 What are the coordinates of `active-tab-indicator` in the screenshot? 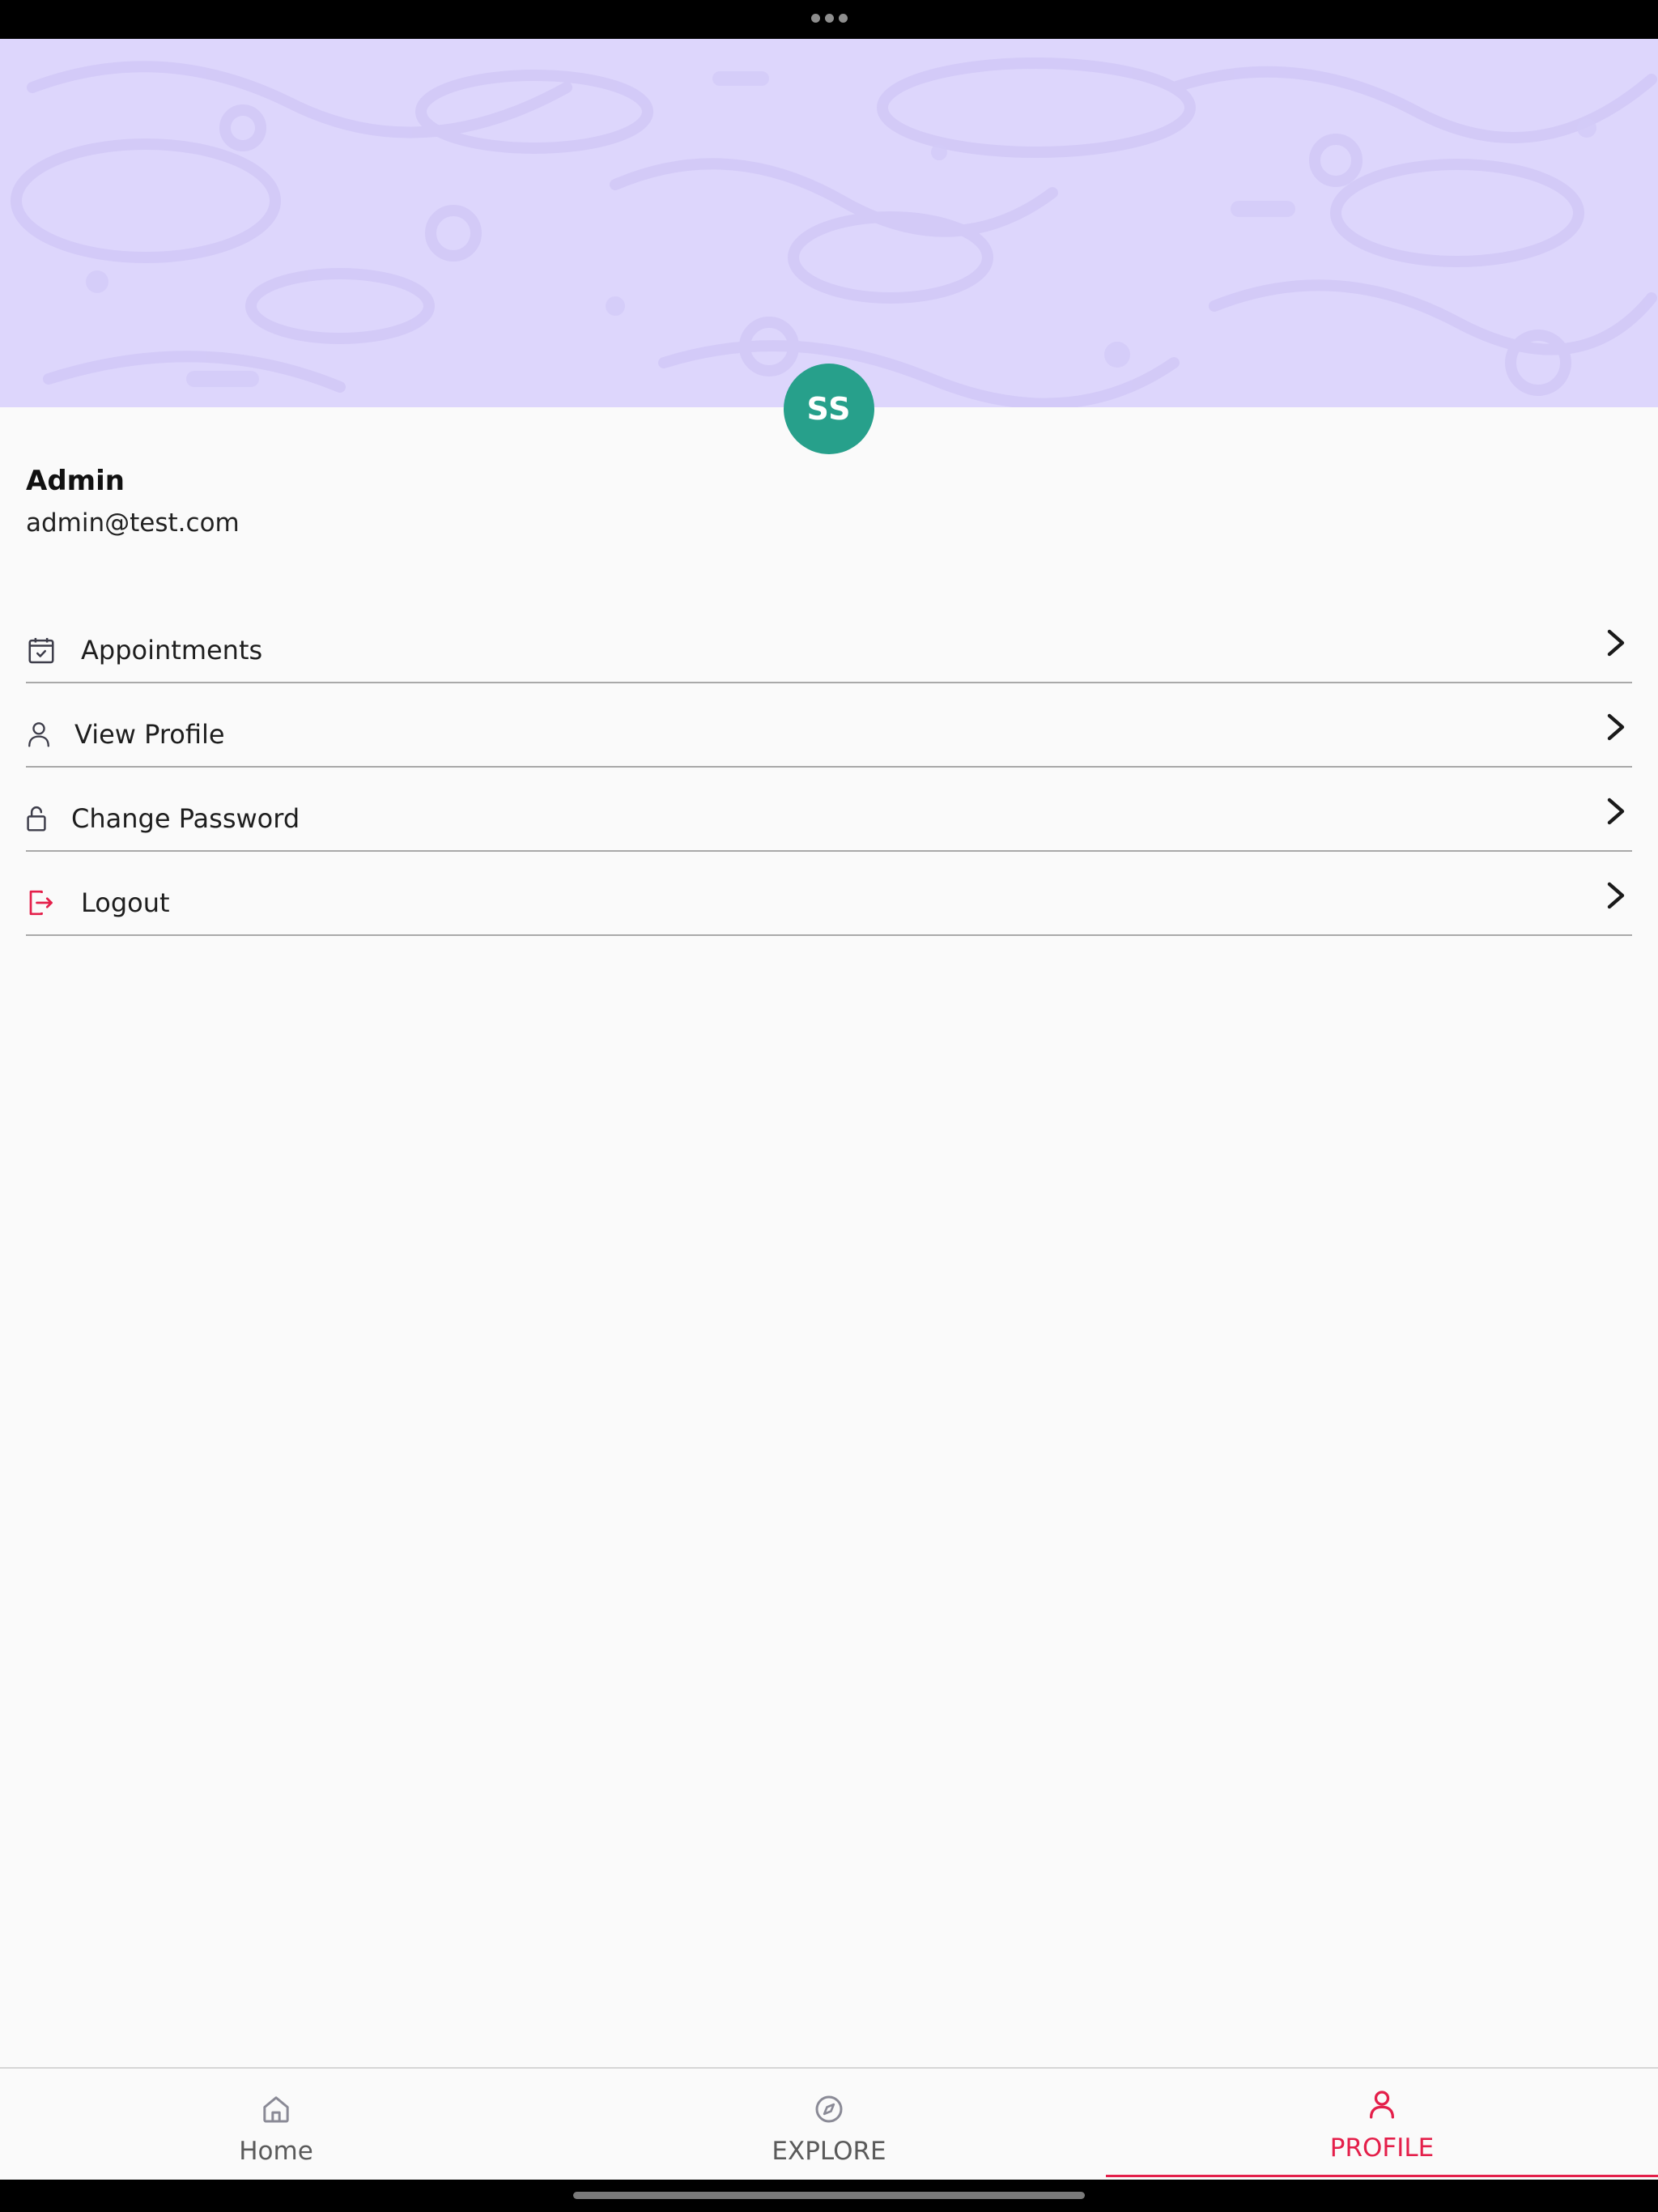 It's located at (1382, 2176).